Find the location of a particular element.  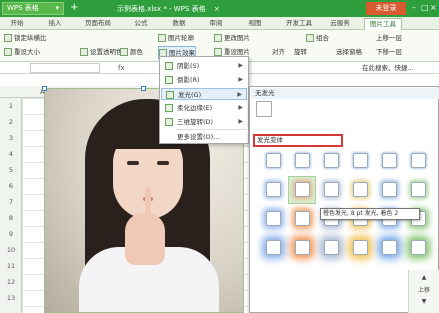

row-label: 12 is located at coordinates (11, 282).